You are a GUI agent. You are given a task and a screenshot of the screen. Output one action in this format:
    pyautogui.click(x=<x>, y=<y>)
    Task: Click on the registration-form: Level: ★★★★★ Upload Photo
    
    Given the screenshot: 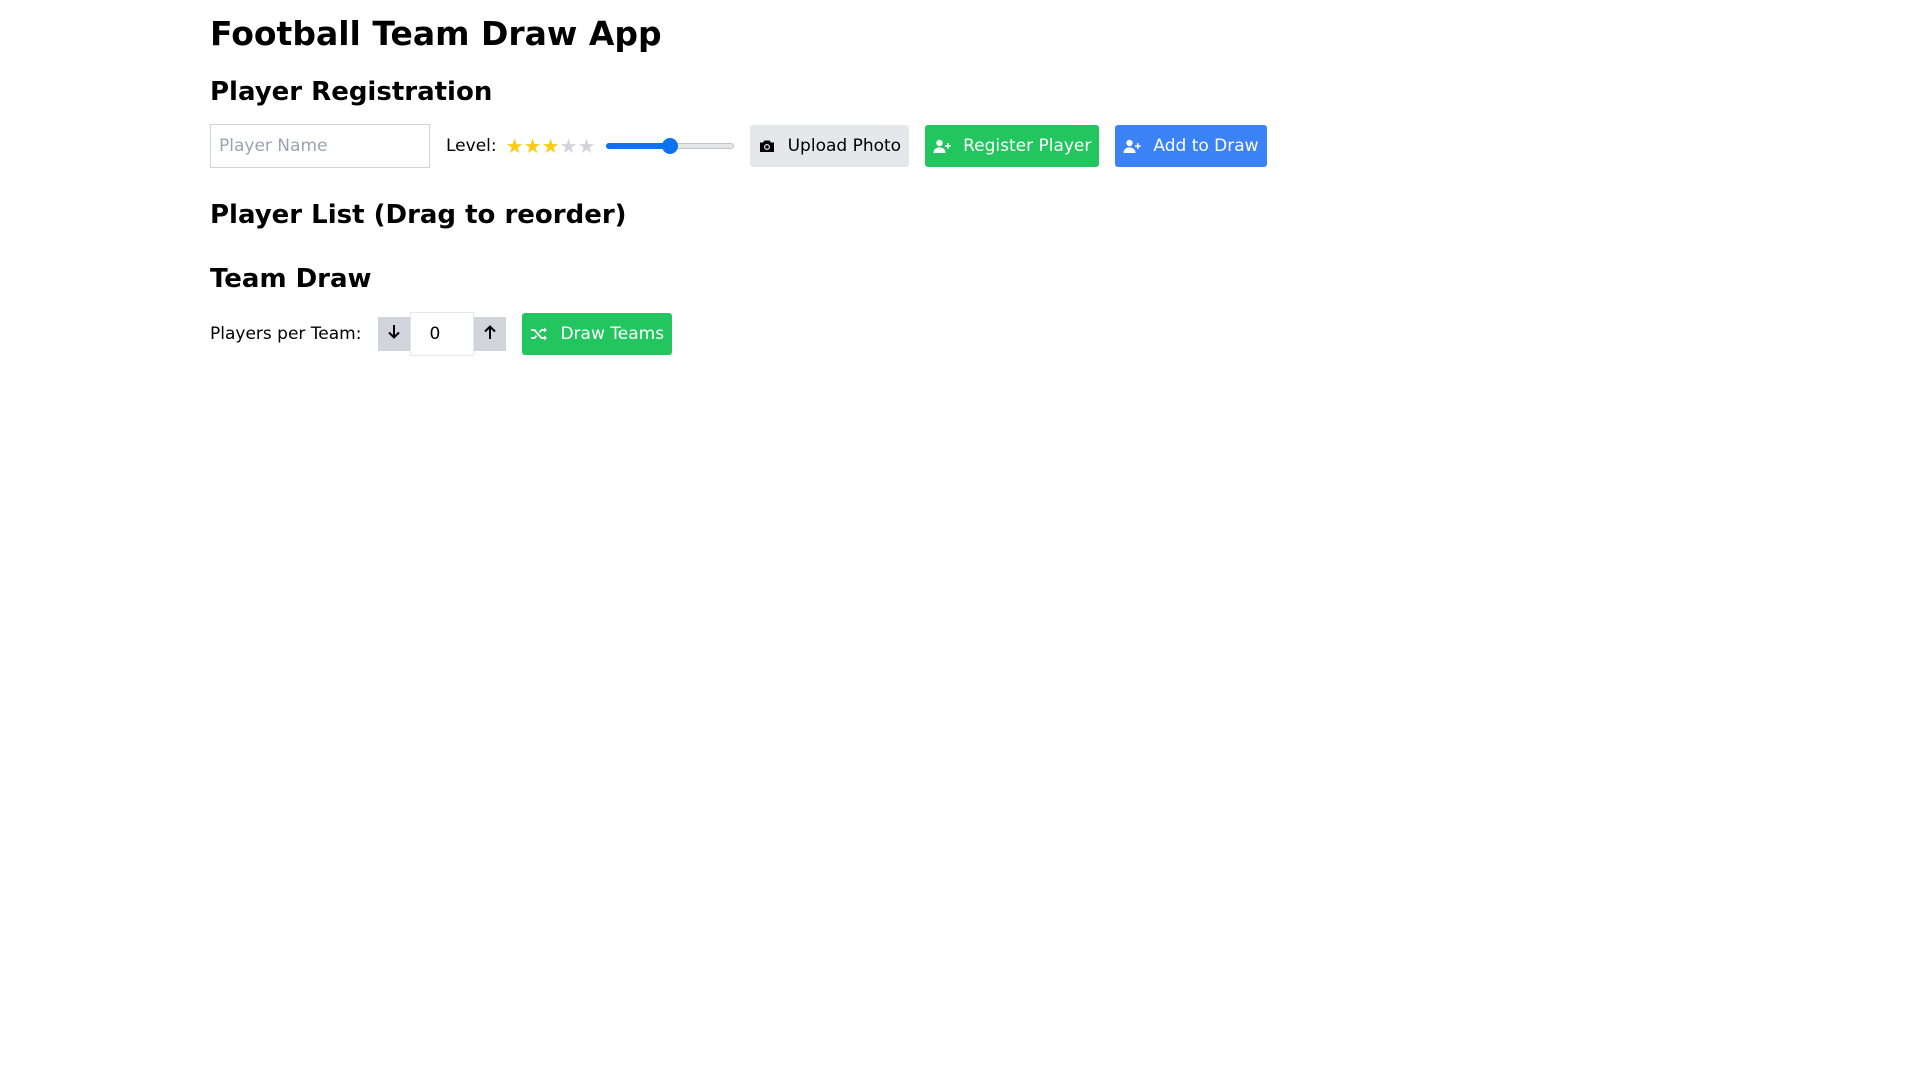 What is the action you would take?
    pyautogui.click(x=738, y=146)
    